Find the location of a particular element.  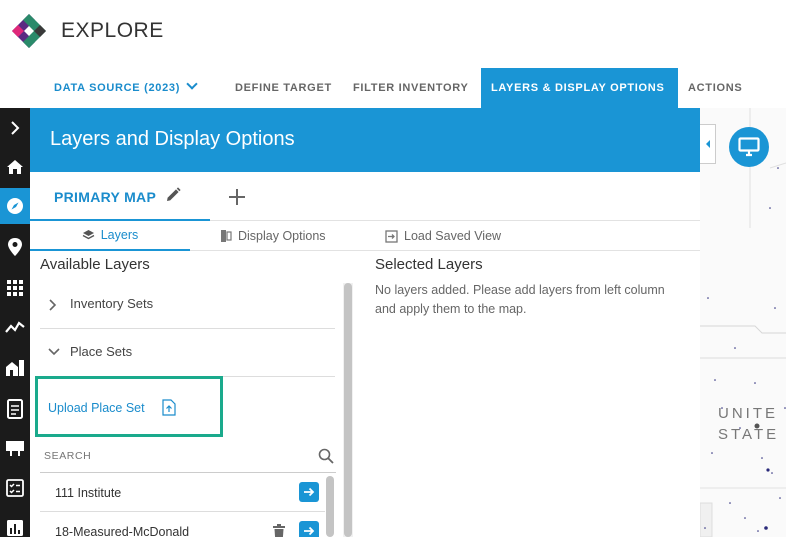

trash-icon is located at coordinates (279, 530).